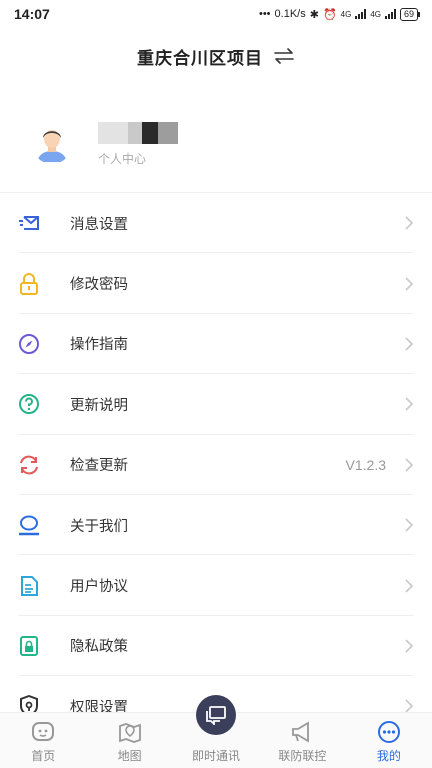 The width and height of the screenshot is (432, 768). What do you see at coordinates (302, 756) in the screenshot?
I see `nav-label: 联防联控` at bounding box center [302, 756].